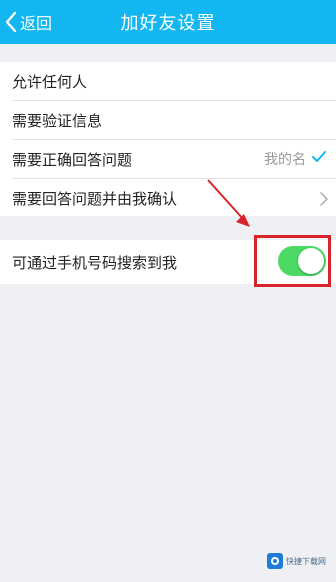 Image resolution: width=336 pixels, height=582 pixels. I want to click on watermark: 快捷下载网, so click(296, 561).